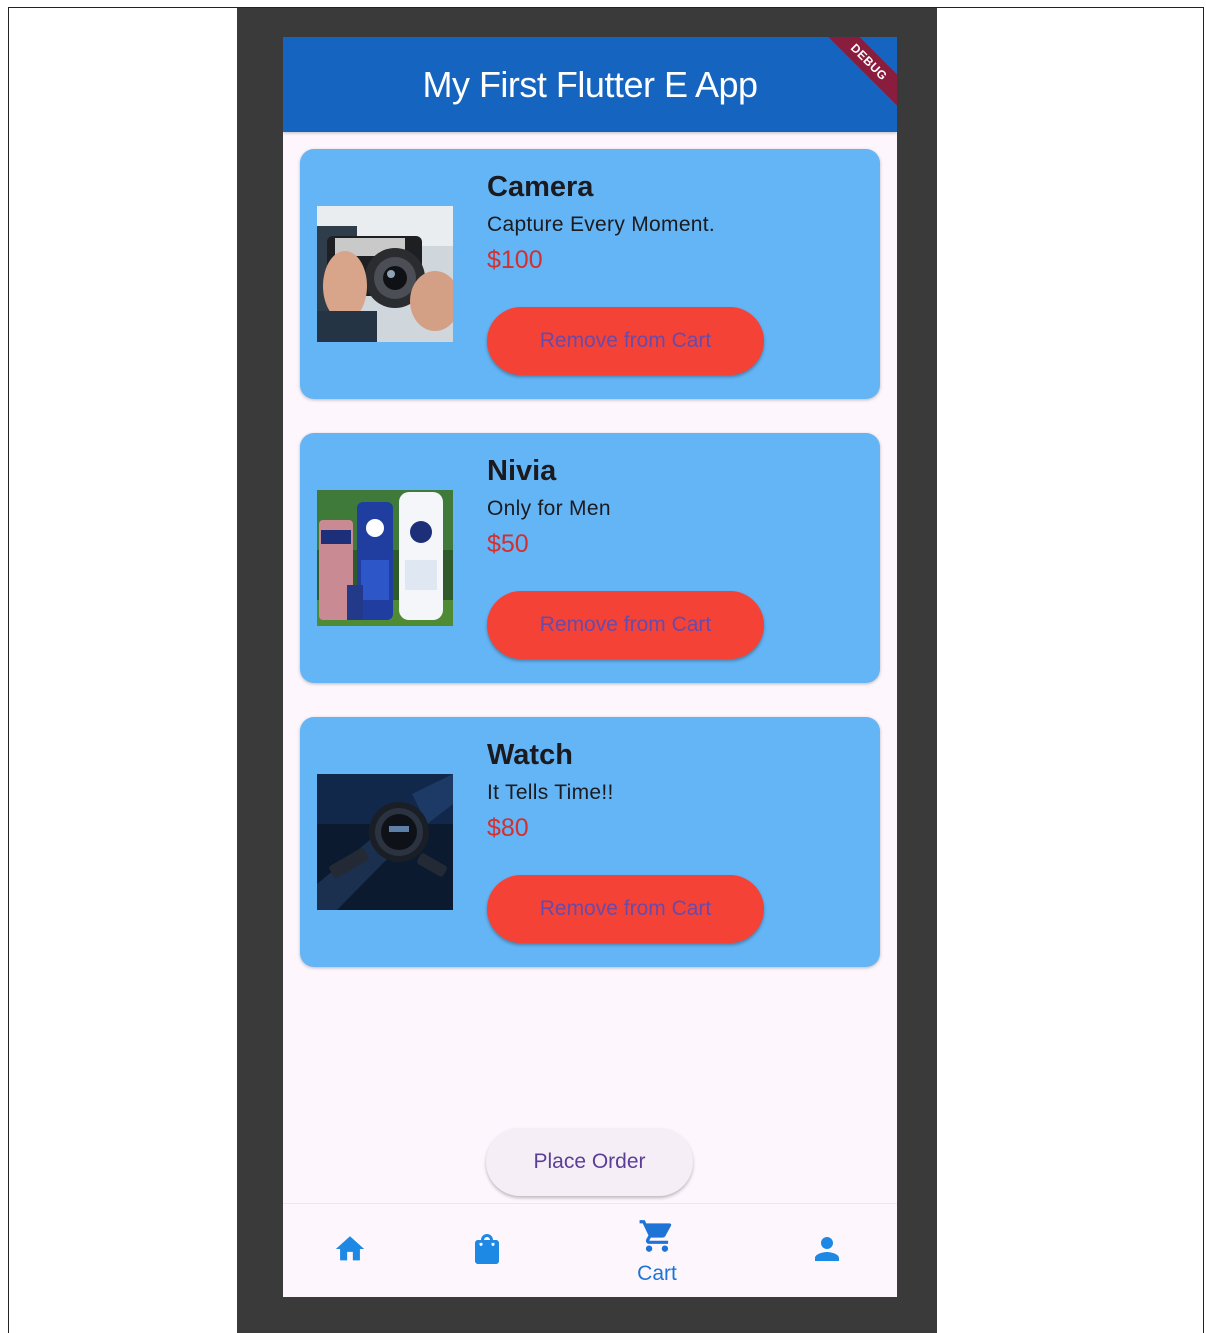 The width and height of the screenshot is (1206, 1333). I want to click on product-price: $100, so click(515, 260).